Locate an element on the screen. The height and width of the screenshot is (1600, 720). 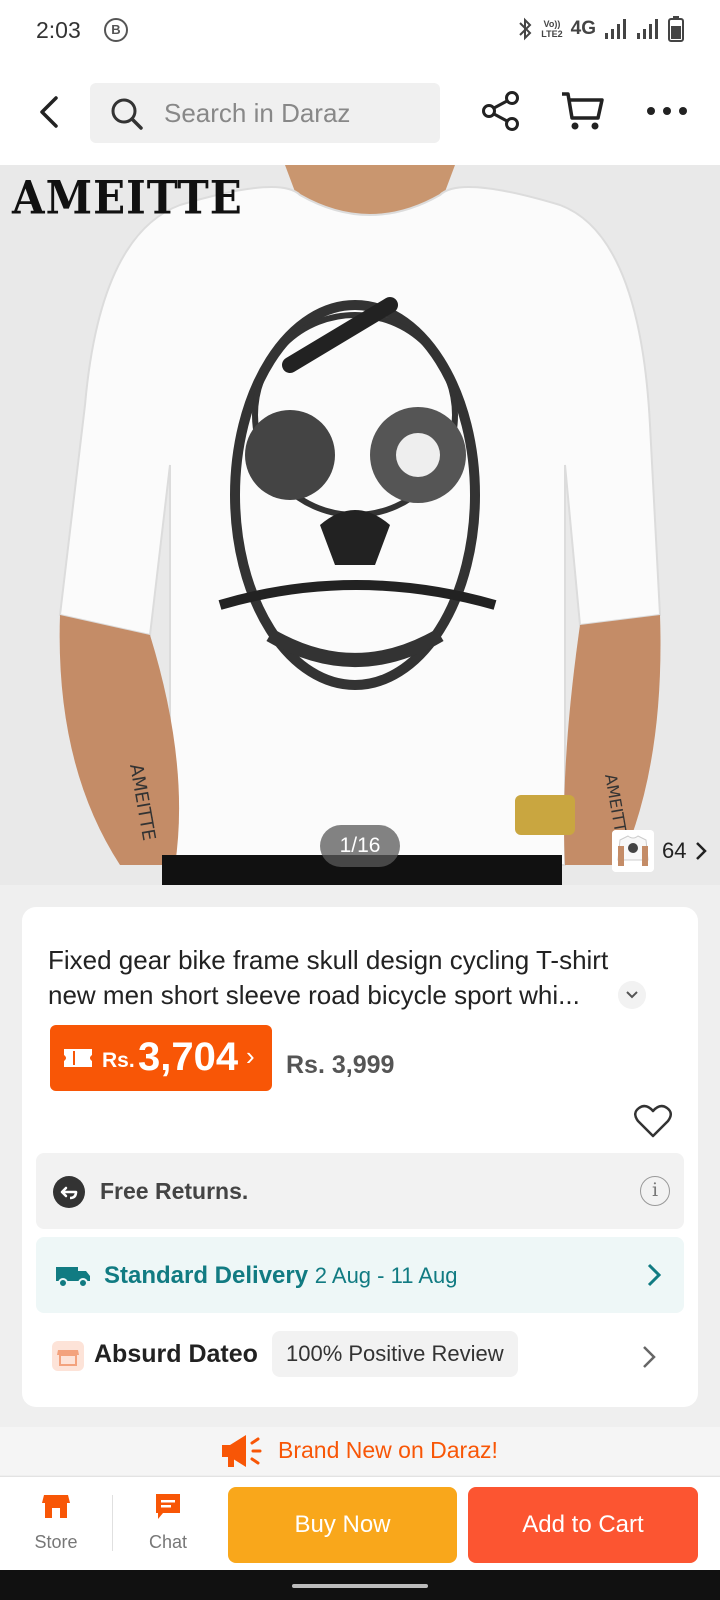
voucher-price-badge: Rs. 3,704 › is located at coordinates (161, 1058).